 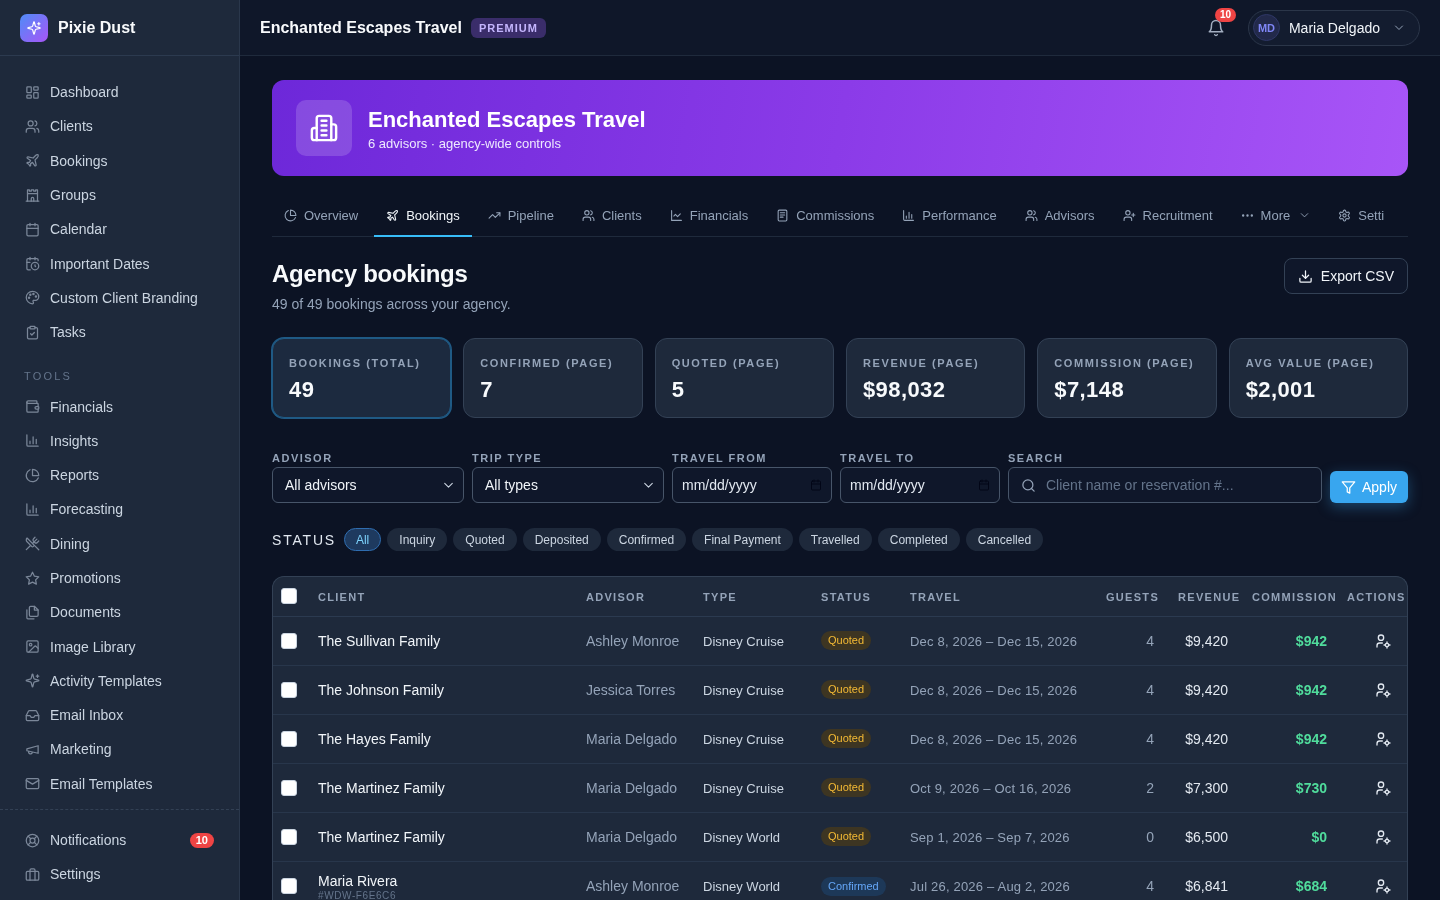 What do you see at coordinates (1127, 378) in the screenshot?
I see `stat-card: COMMISSION (PAGE) $7,148` at bounding box center [1127, 378].